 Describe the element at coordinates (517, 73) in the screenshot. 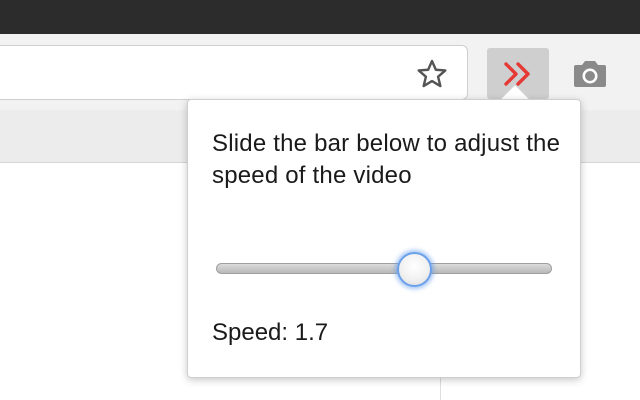

I see `double-chevron-right-icon` at that location.